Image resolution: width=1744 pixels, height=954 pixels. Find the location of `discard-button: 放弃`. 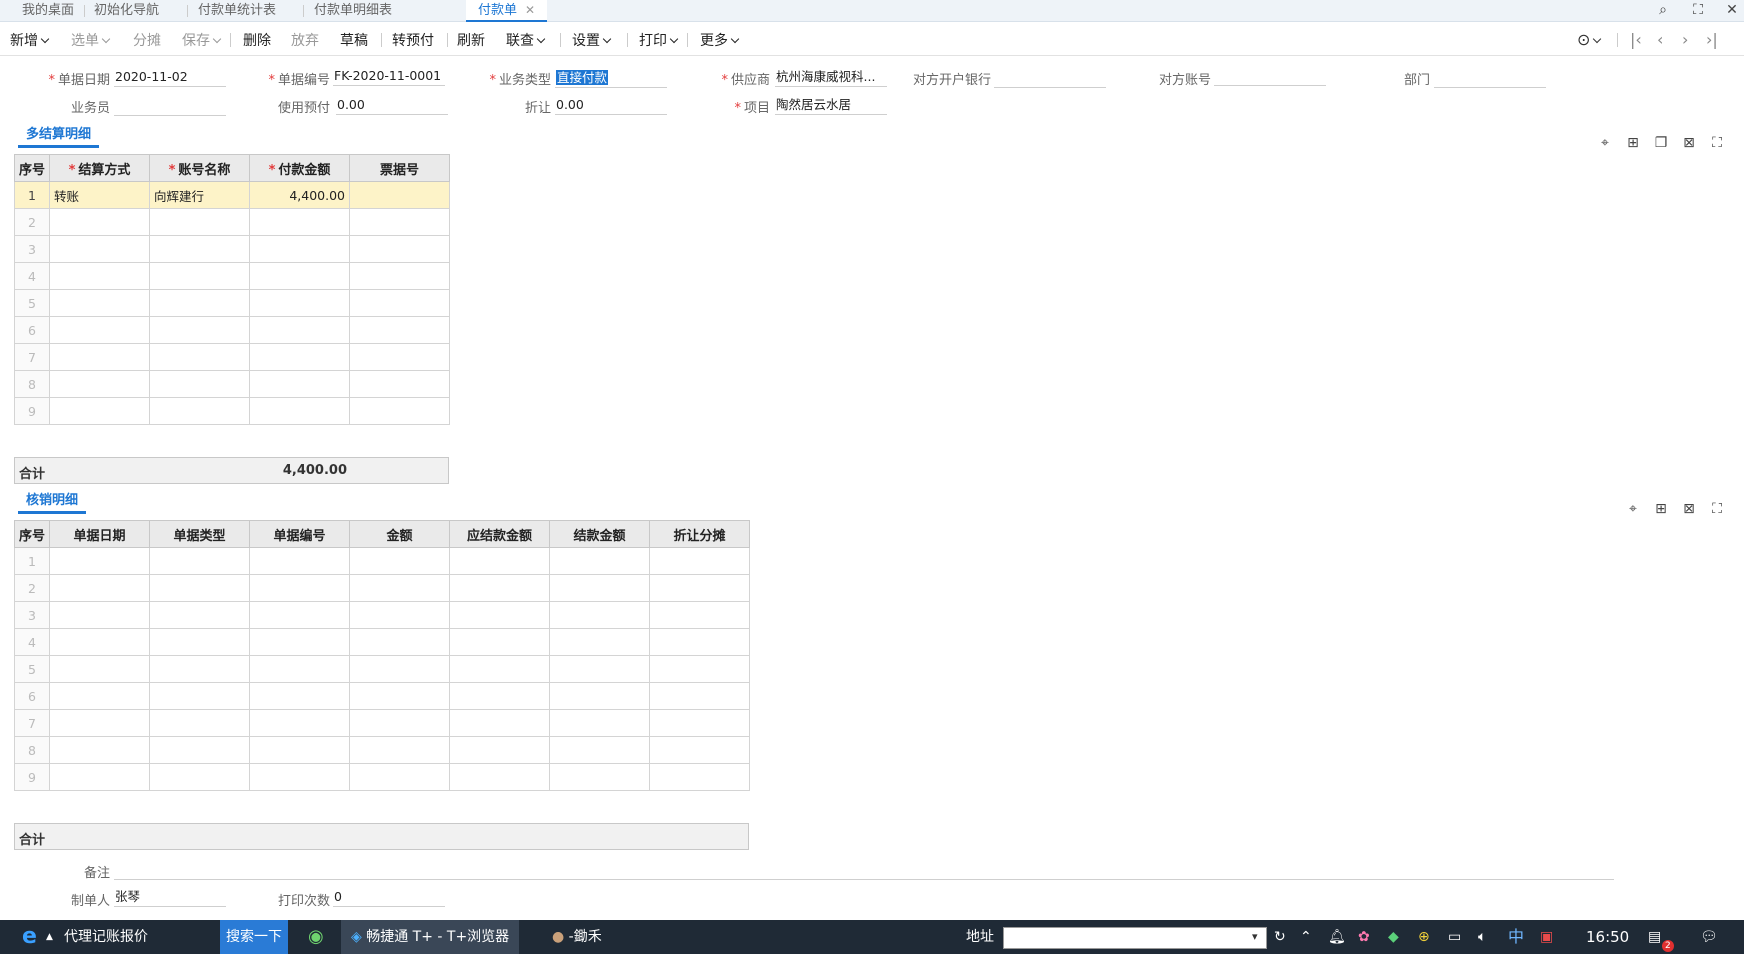

discard-button: 放弃 is located at coordinates (305, 40).